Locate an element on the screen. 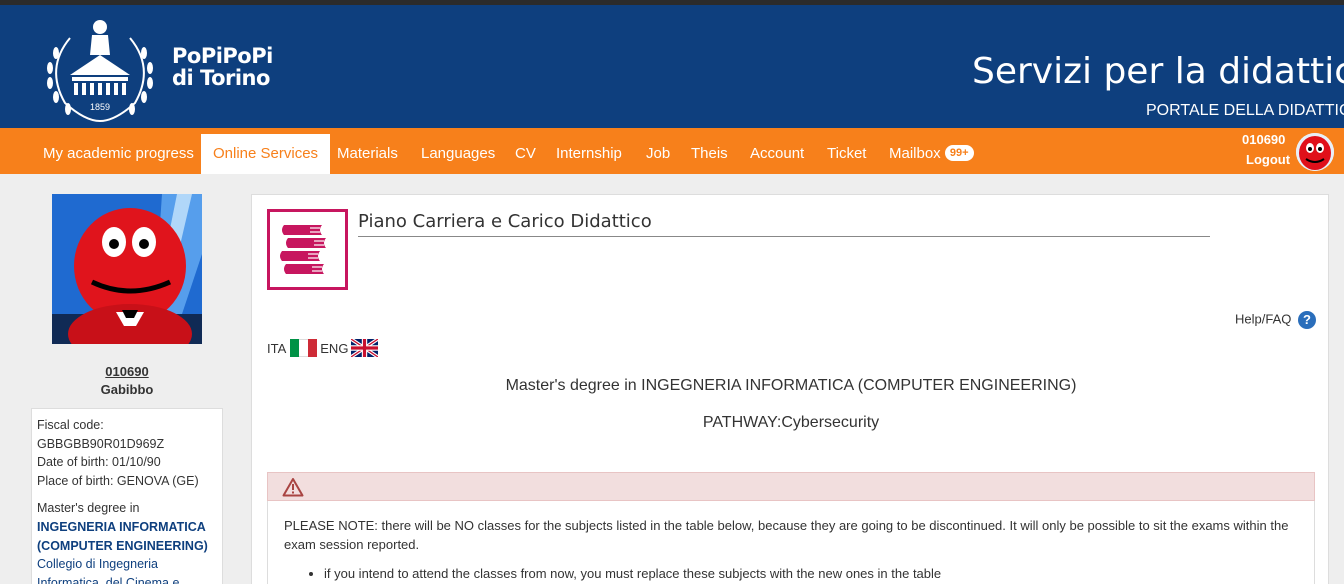 The width and height of the screenshot is (1344, 584). logout-link: Logout is located at coordinates (1268, 159).